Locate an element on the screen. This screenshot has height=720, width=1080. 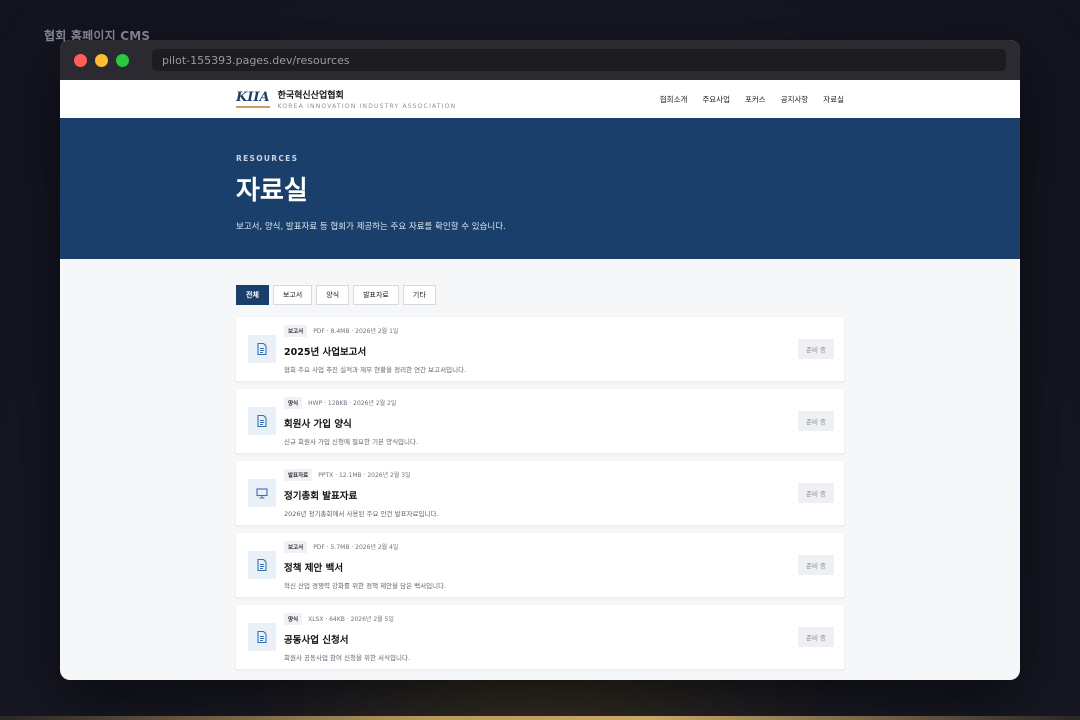
file-meta: XLSX · 64KB · 2026년 2월 5일 is located at coordinates (351, 619).